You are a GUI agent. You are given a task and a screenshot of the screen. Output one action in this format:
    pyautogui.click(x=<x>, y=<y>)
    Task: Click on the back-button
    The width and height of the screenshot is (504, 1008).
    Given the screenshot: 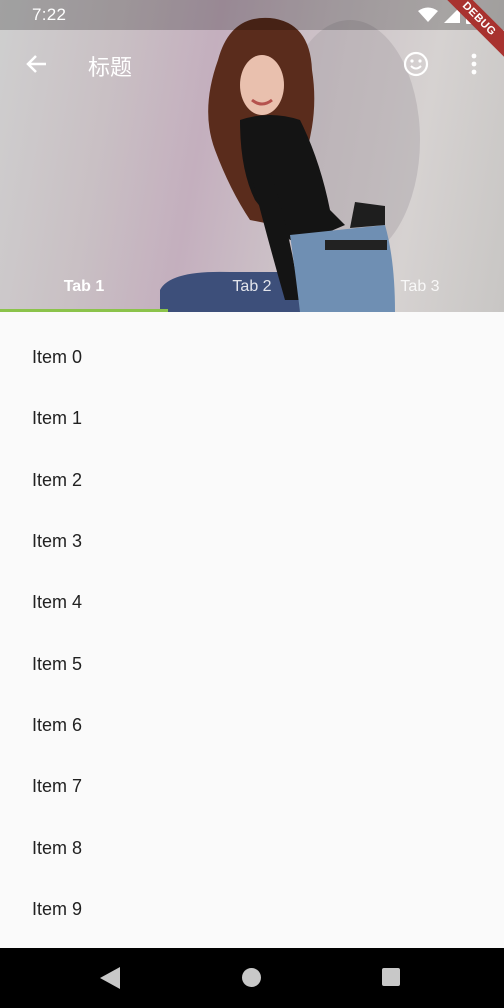 What is the action you would take?
    pyautogui.click(x=36, y=64)
    